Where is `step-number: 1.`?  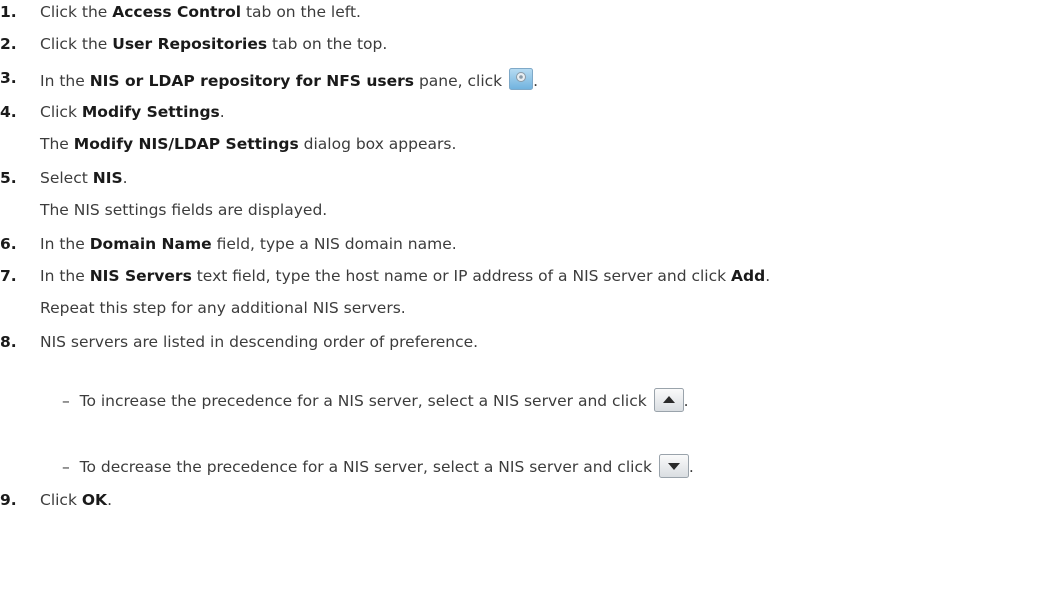 step-number: 1. is located at coordinates (8, 12).